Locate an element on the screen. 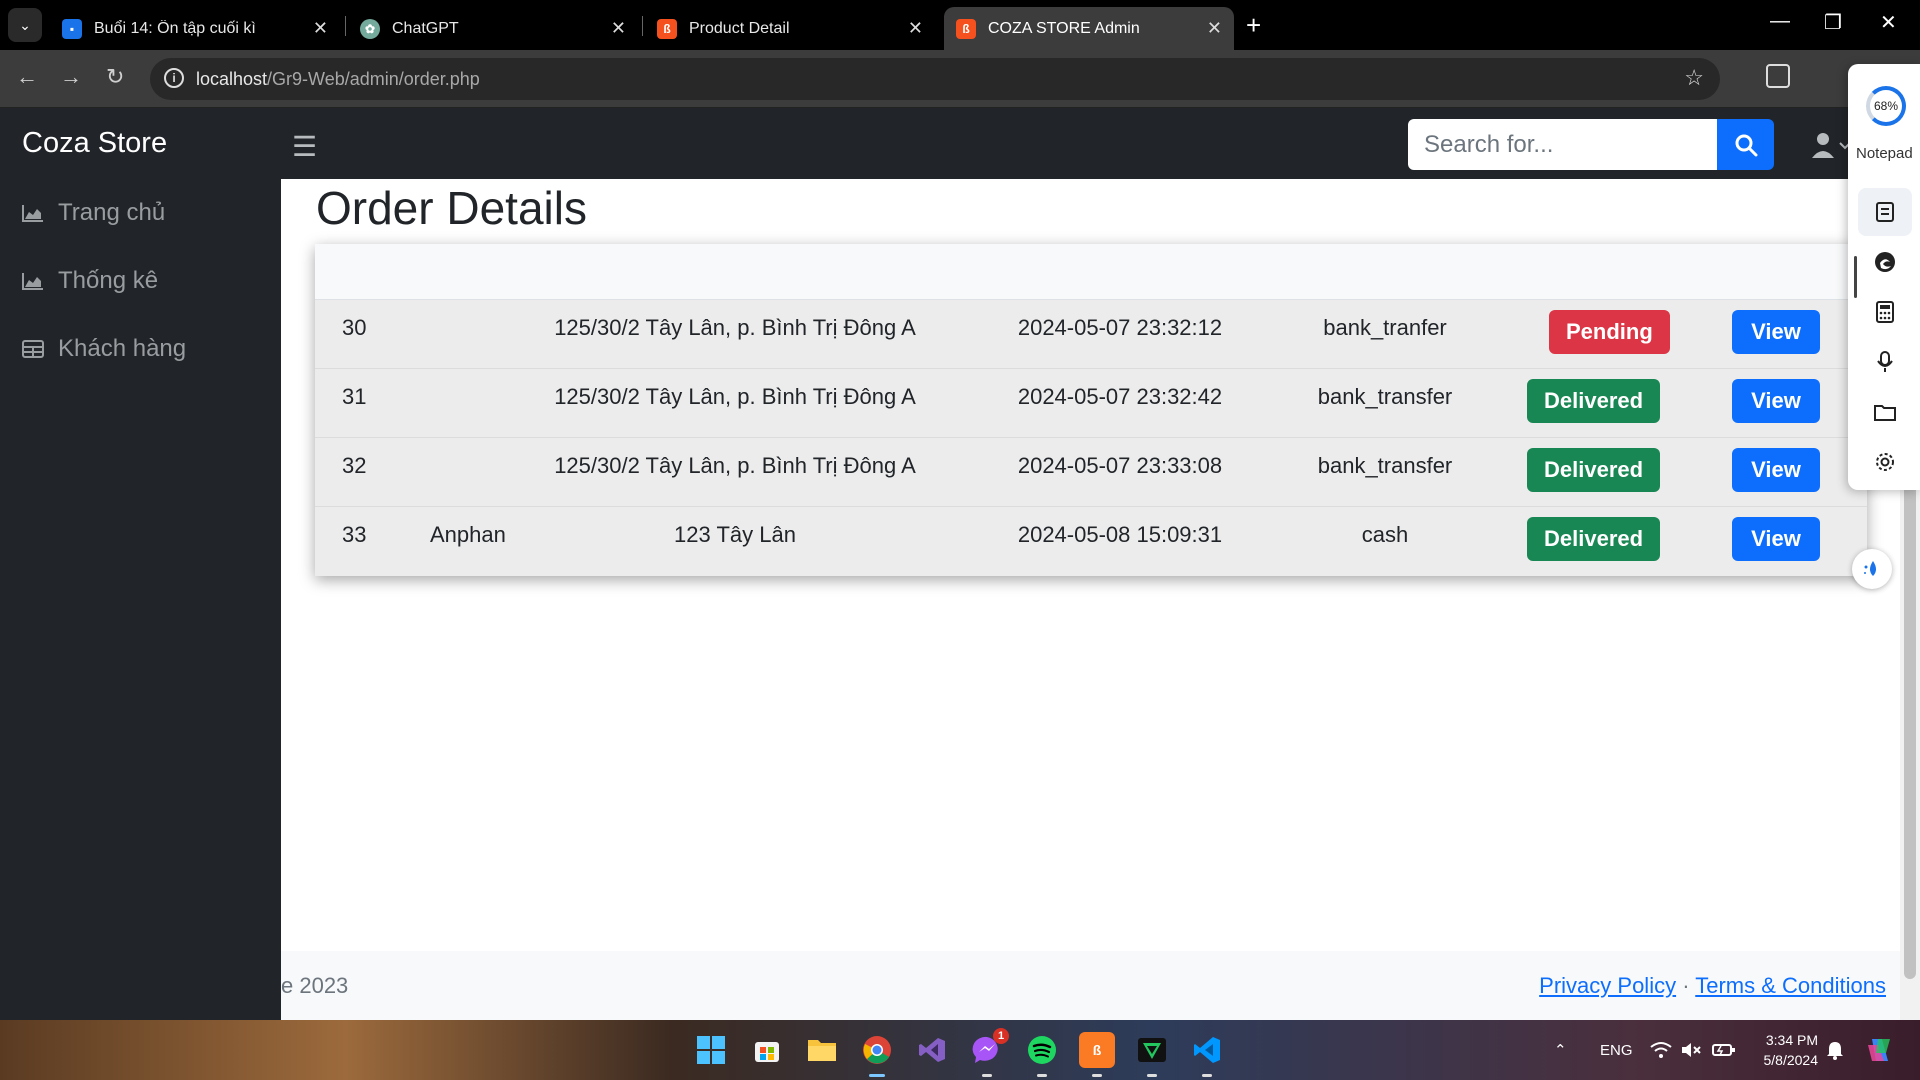 This screenshot has width=1920, height=1080. microsoft-store-icon is located at coordinates (767, 1050).